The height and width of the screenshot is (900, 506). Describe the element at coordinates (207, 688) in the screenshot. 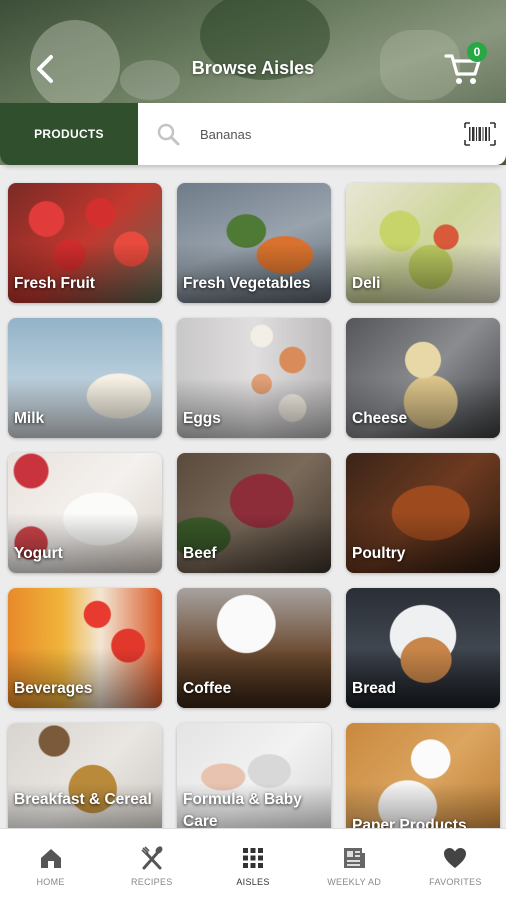

I see `aisle-label: Coffee` at that location.